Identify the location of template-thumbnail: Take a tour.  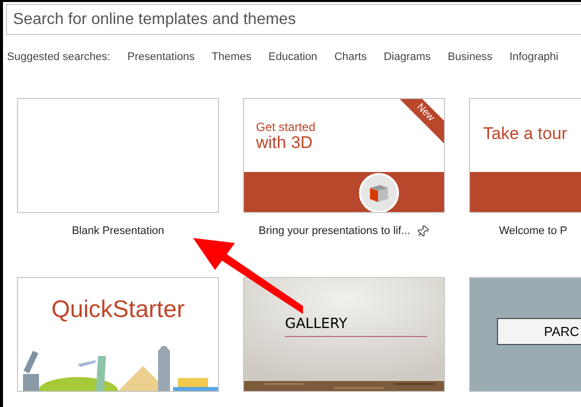
(525, 155).